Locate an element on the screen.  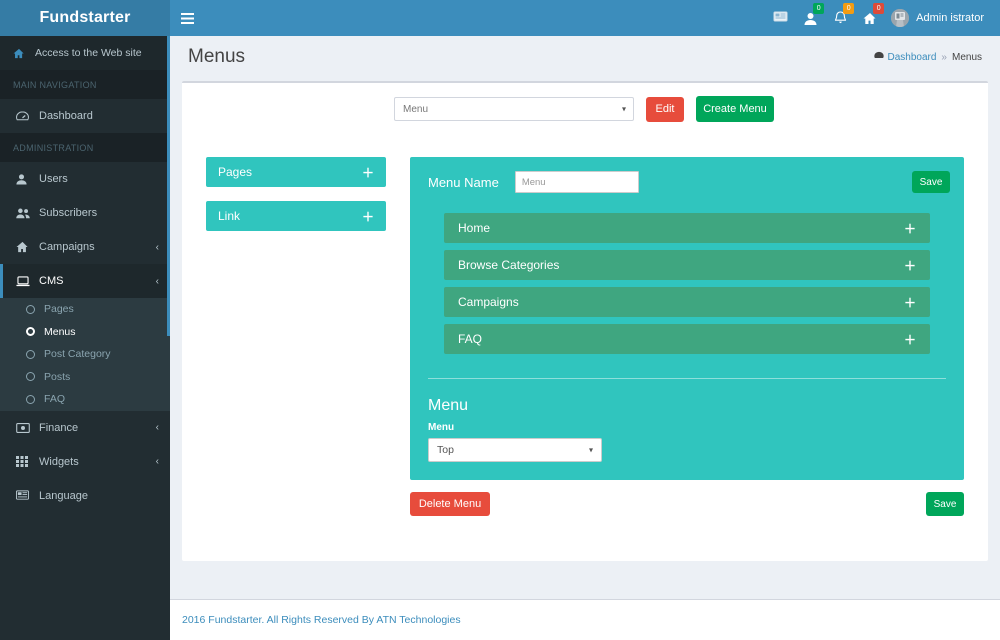
sidebar-header-main: MAIN NAVIGATION is located at coordinates (85, 84).